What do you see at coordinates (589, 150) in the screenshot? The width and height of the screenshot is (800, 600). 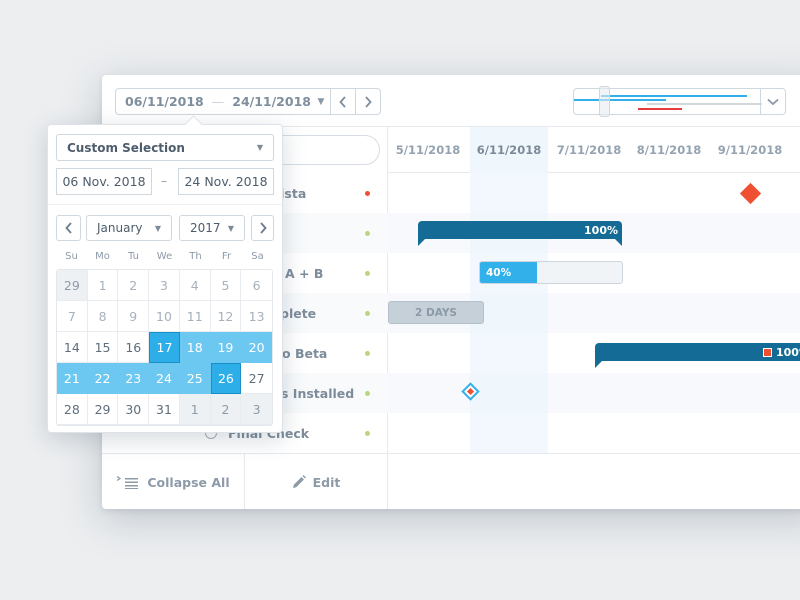 I see `timeline-date: 7/11/2018` at bounding box center [589, 150].